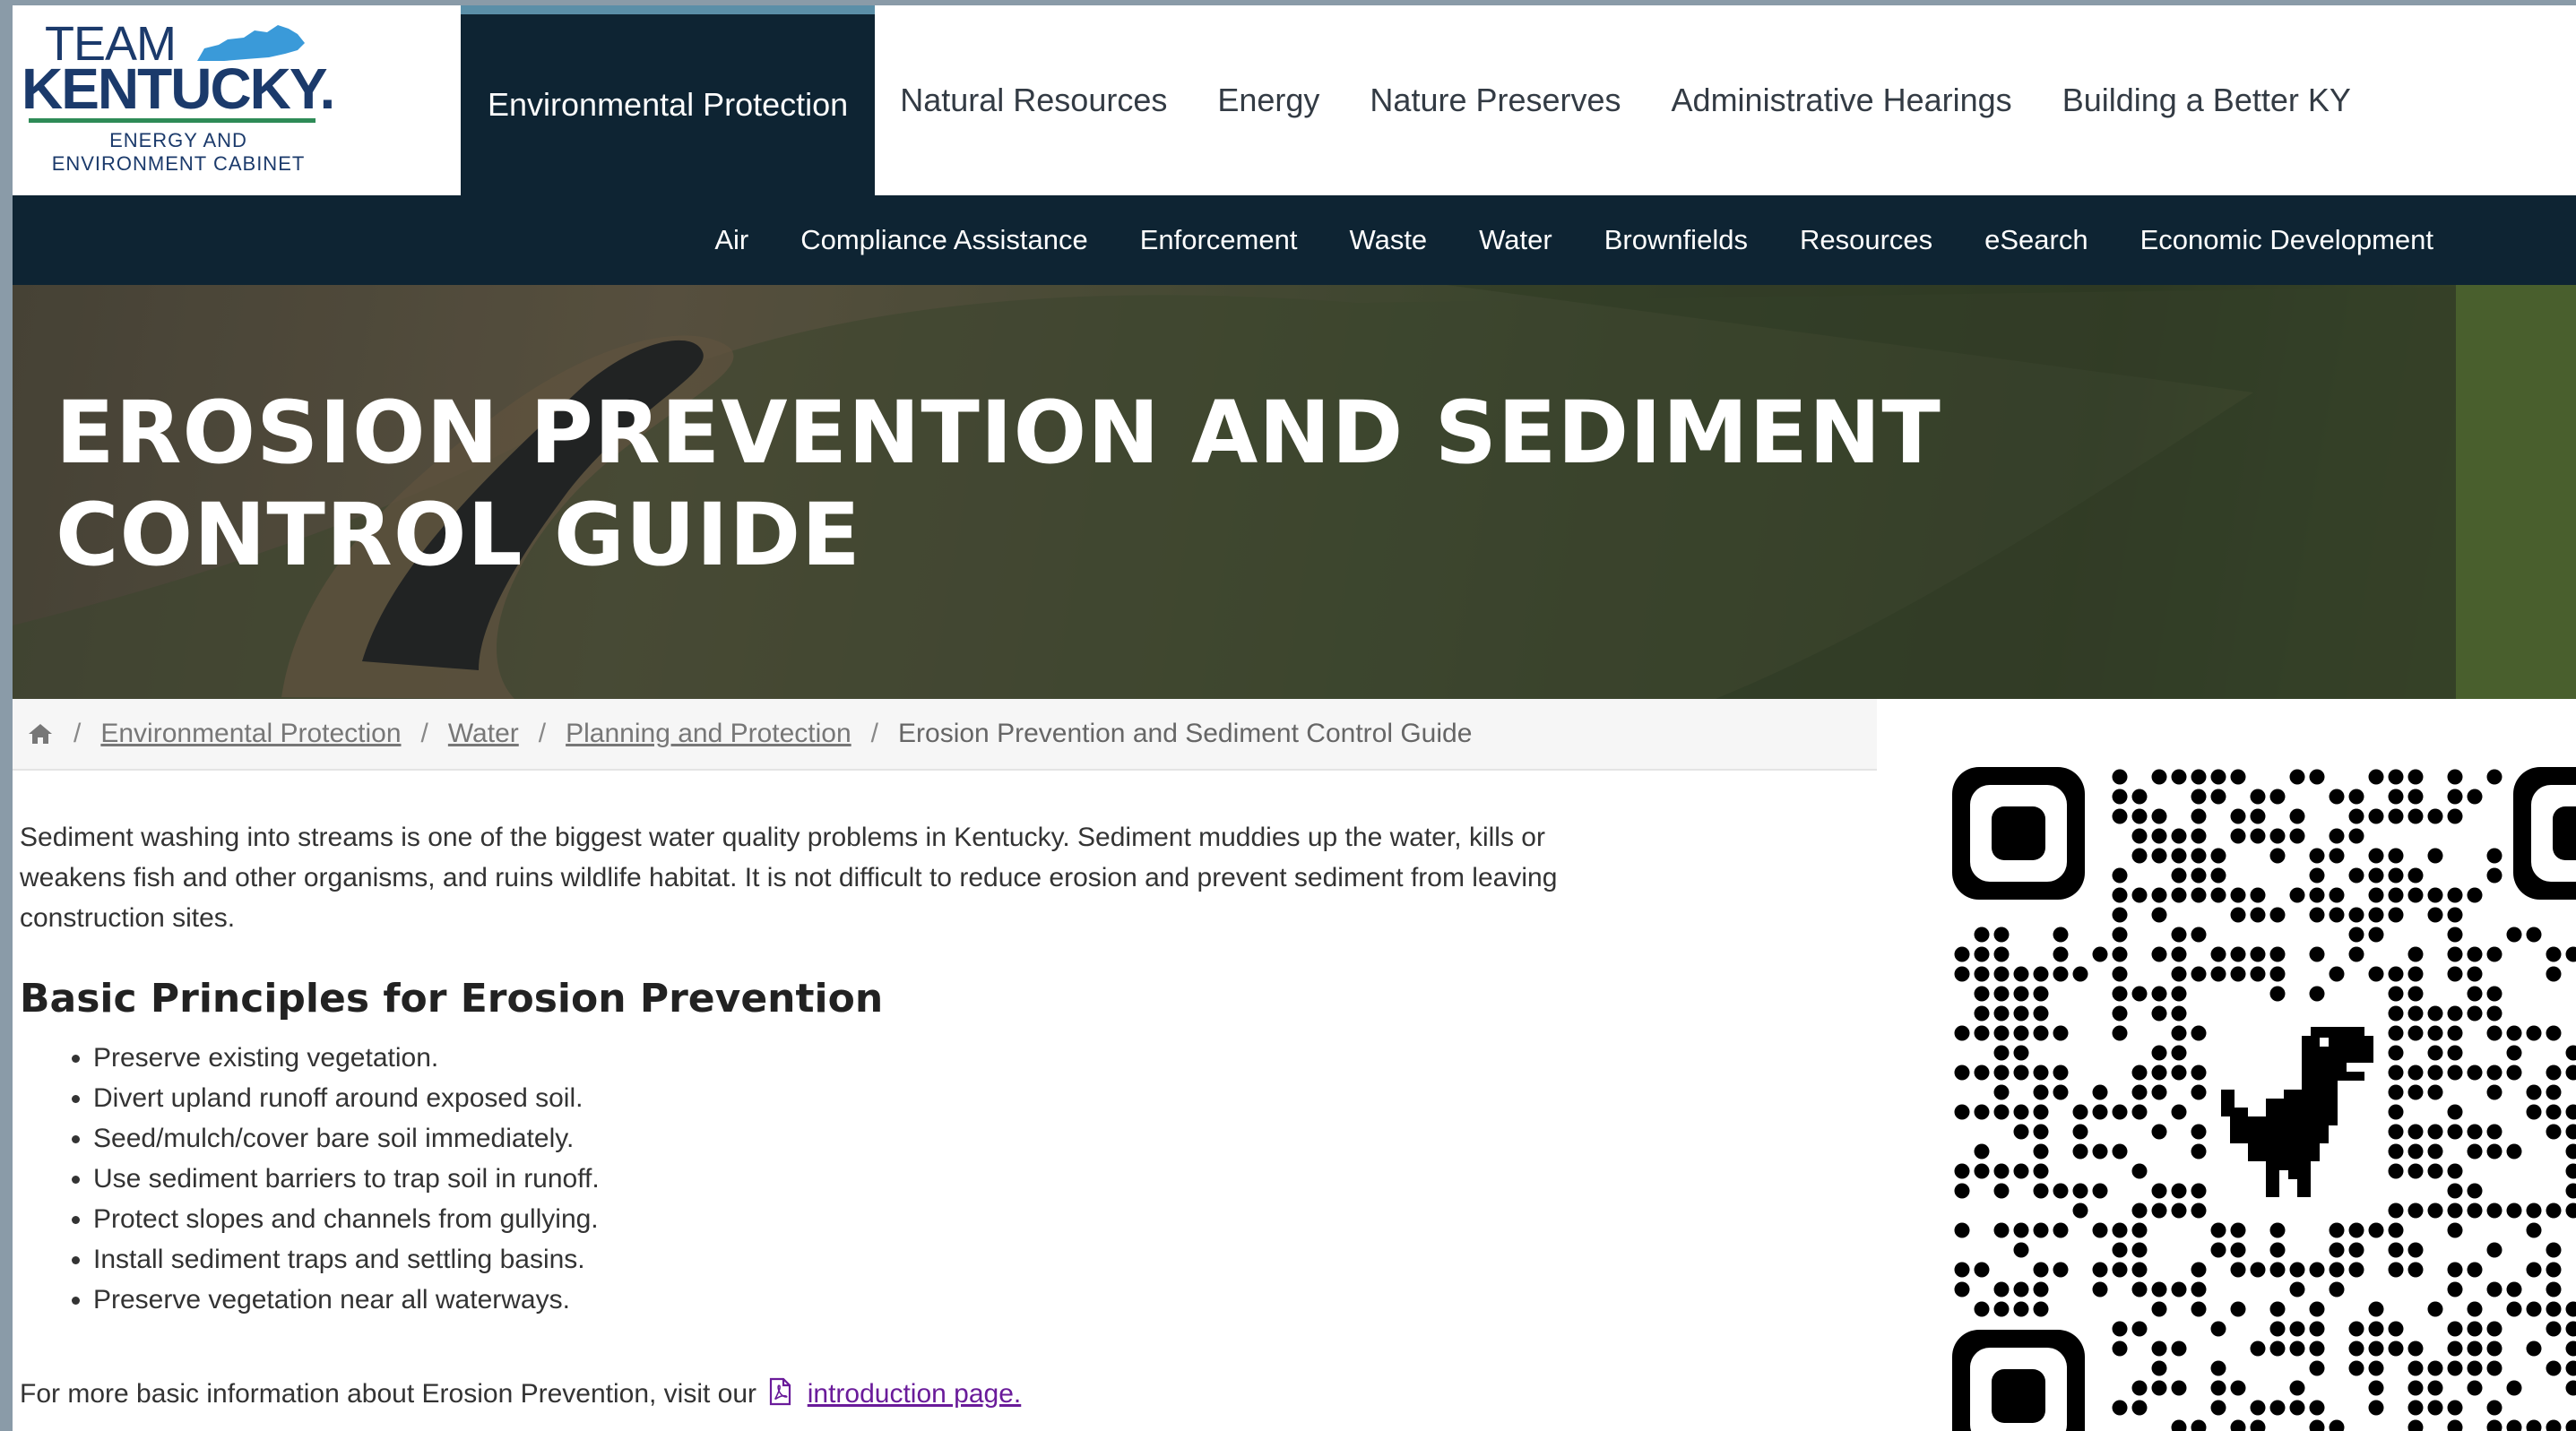  What do you see at coordinates (1515, 240) in the screenshot?
I see `subnav-water: Water` at bounding box center [1515, 240].